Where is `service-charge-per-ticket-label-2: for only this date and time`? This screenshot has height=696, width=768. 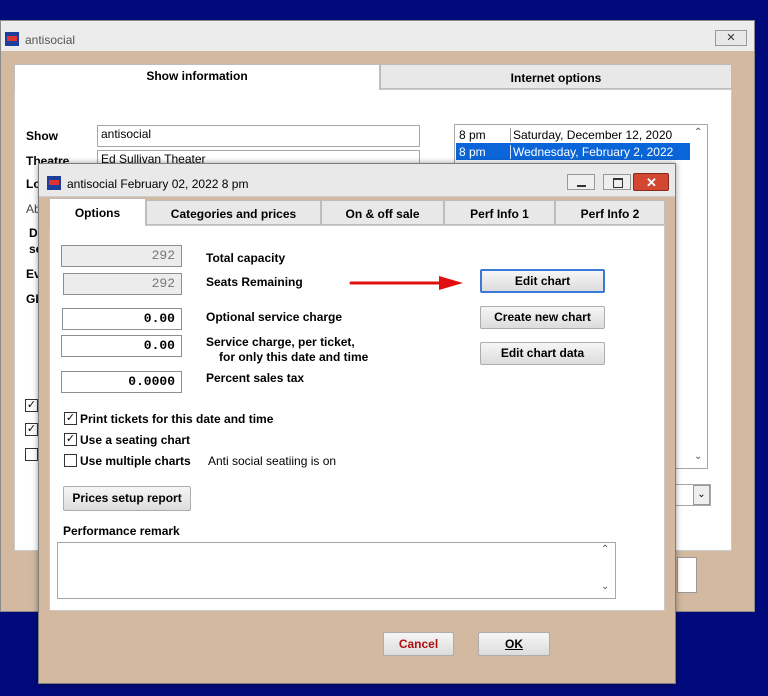
service-charge-per-ticket-label-2: for only this date and time is located at coordinates (294, 357).